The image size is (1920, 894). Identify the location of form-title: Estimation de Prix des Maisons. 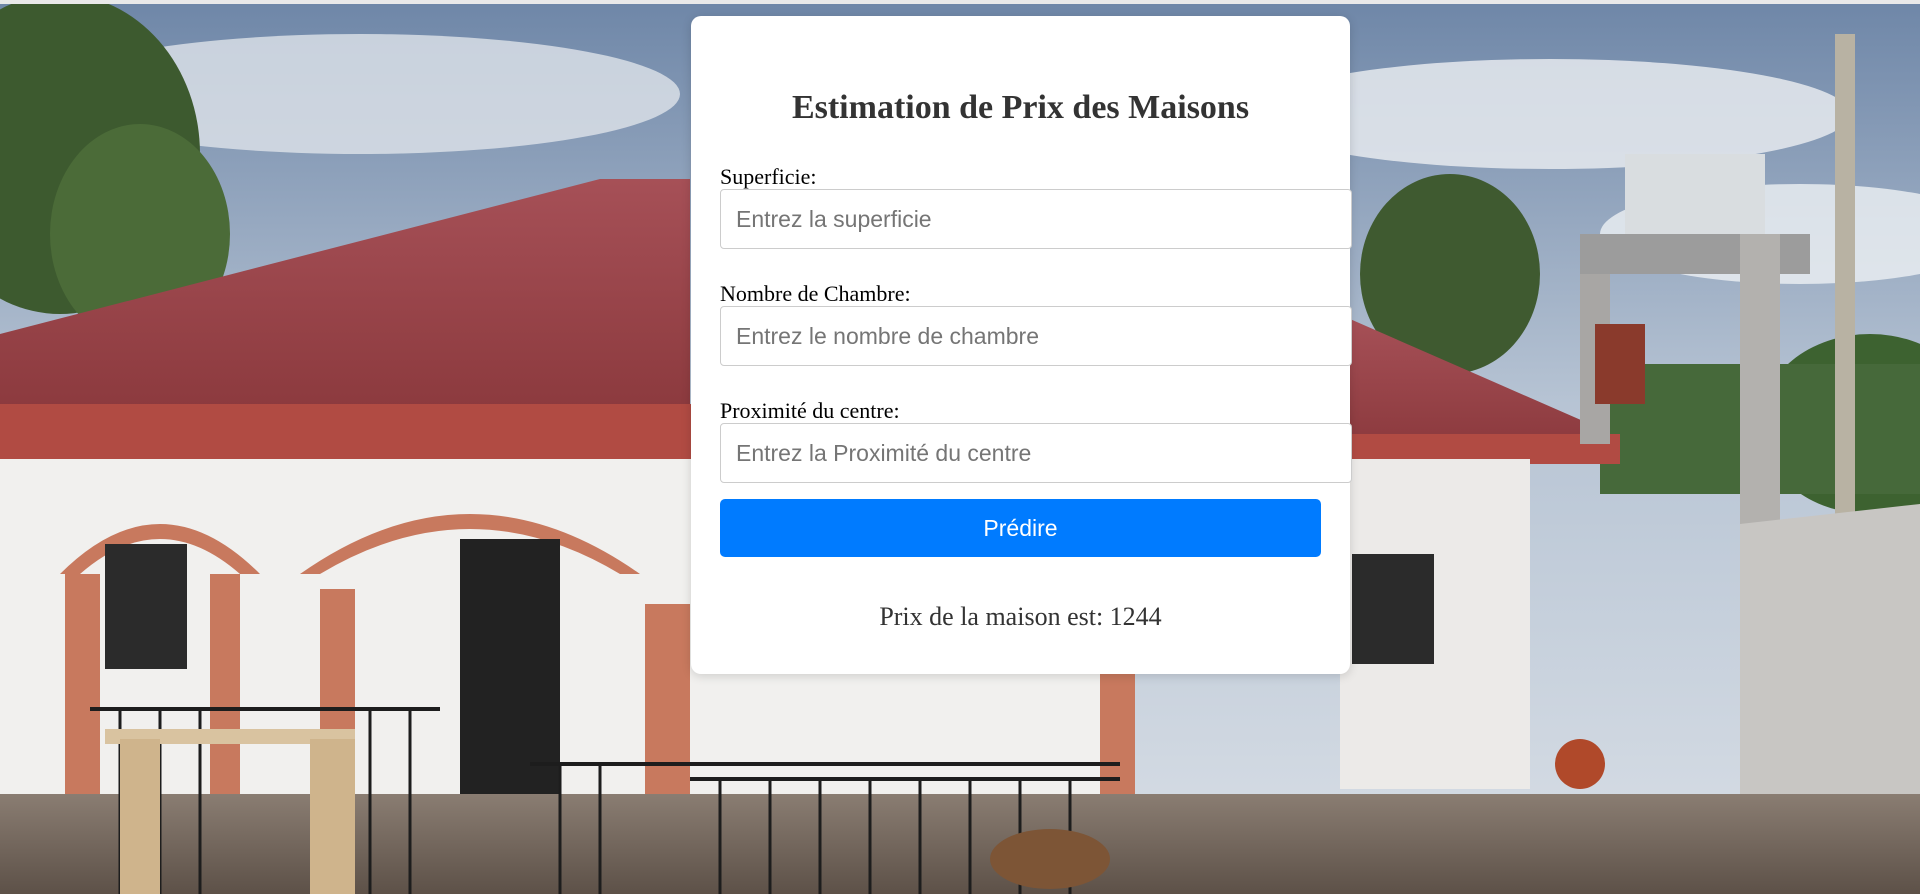
(1020, 107).